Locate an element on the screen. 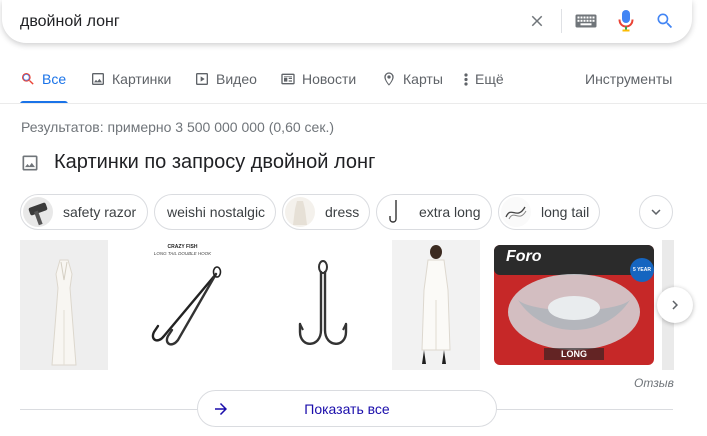 This screenshot has width=707, height=436. tab-label: Новости is located at coordinates (329, 79).